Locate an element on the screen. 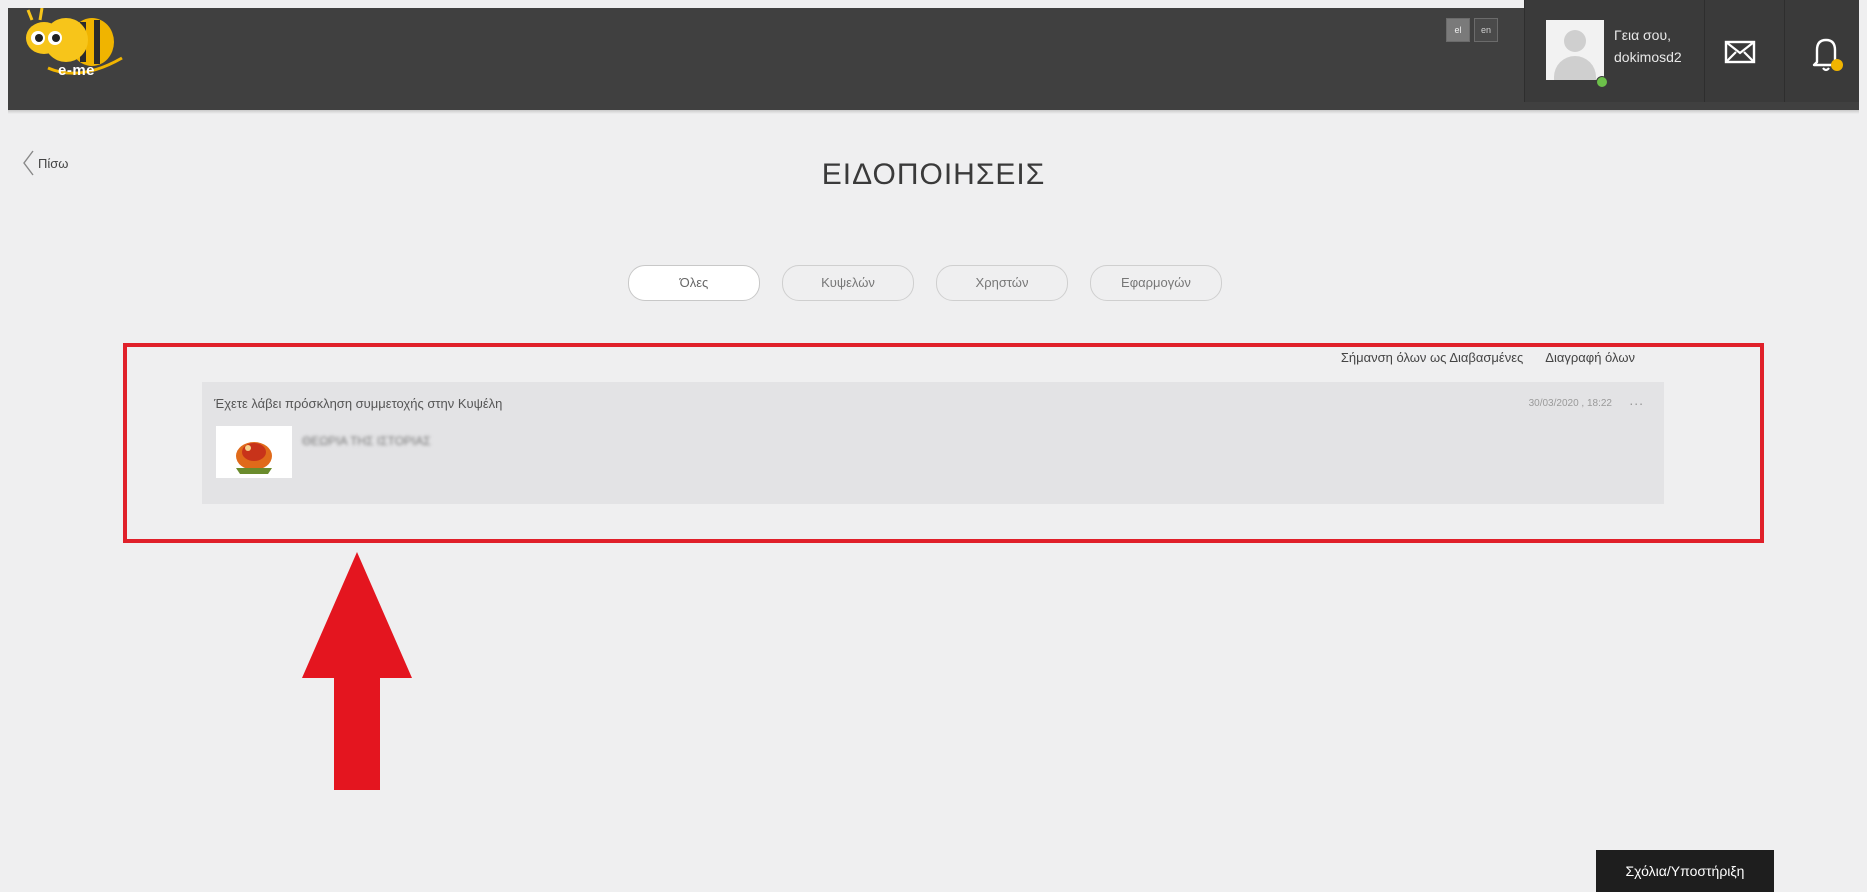  feedback-support-button: Σχόλια/Υποστήριξη is located at coordinates (1685, 871).